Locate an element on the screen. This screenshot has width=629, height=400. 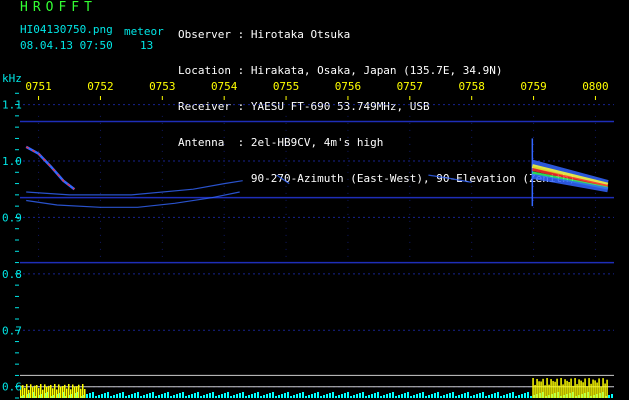
strong-echo-layer is located at coordinates (570, 172).